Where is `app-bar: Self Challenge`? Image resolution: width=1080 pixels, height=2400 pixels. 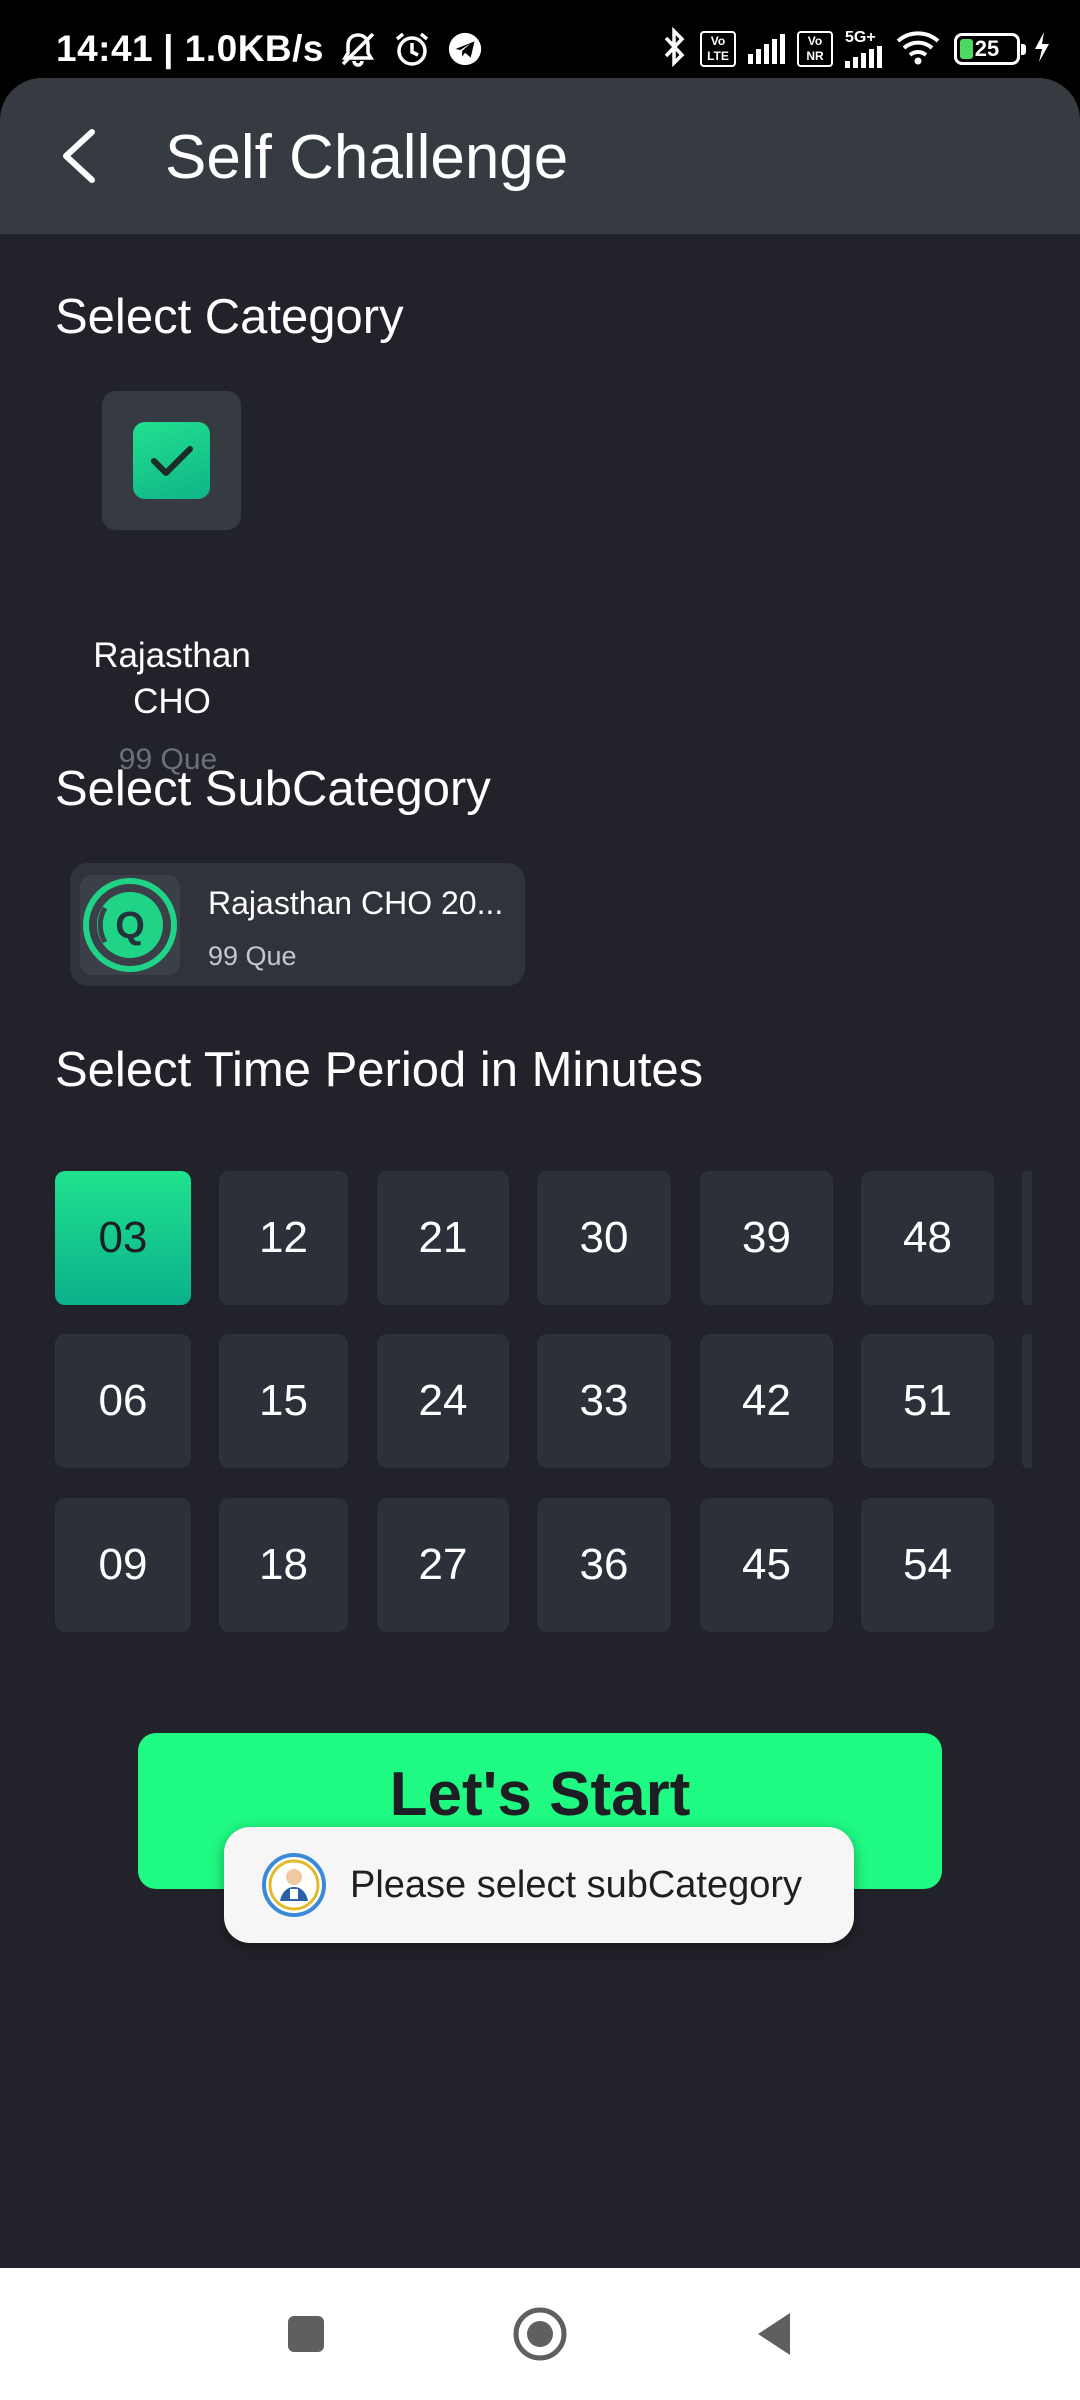
app-bar: Self Challenge is located at coordinates (540, 156).